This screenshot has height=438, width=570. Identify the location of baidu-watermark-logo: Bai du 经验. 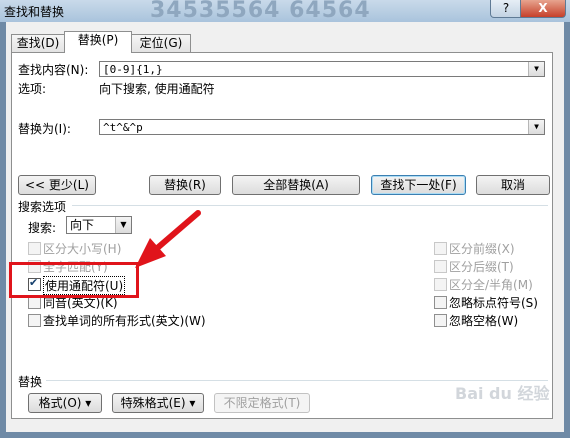
(502, 393).